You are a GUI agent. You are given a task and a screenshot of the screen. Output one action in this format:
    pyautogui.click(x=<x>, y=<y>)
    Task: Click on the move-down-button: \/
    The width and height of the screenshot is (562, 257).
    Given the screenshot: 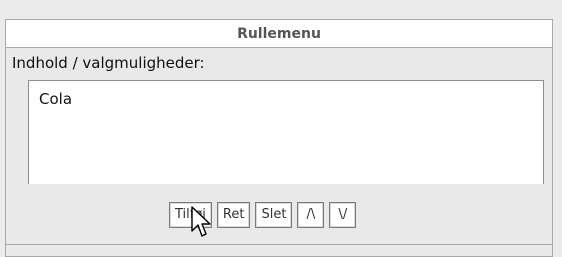 What is the action you would take?
    pyautogui.click(x=343, y=215)
    